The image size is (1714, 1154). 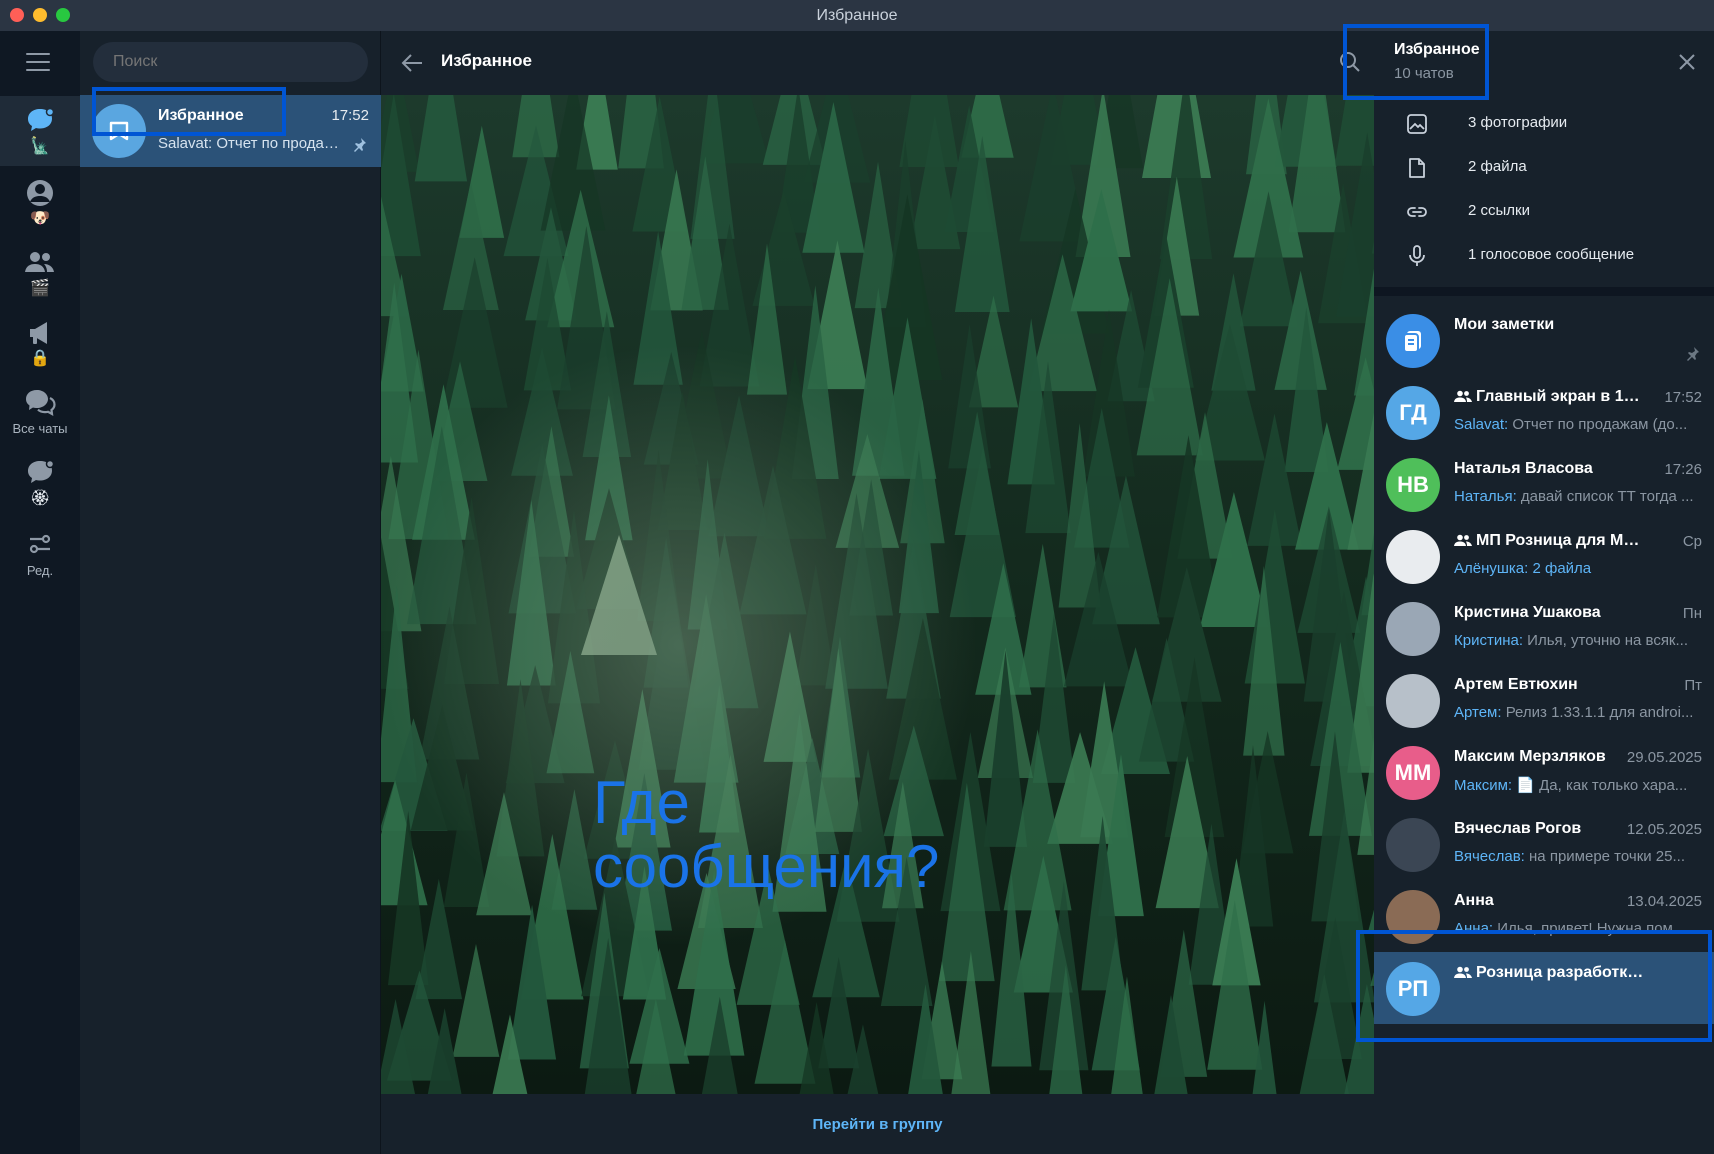 What do you see at coordinates (1530, 756) in the screenshot?
I see `chat-name: Максим Мерзляков` at bounding box center [1530, 756].